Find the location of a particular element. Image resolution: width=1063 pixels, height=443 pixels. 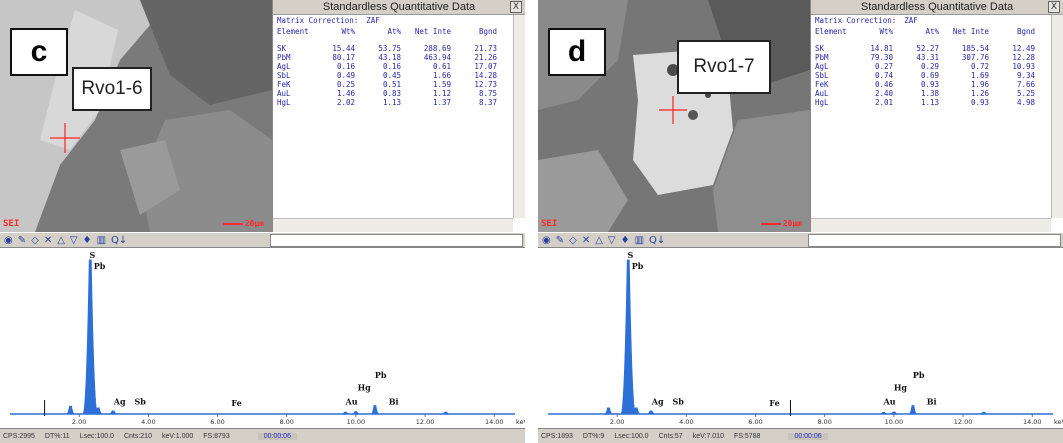

table-row: SK 15.44 53.75 288.69 21.73 is located at coordinates (394, 48).